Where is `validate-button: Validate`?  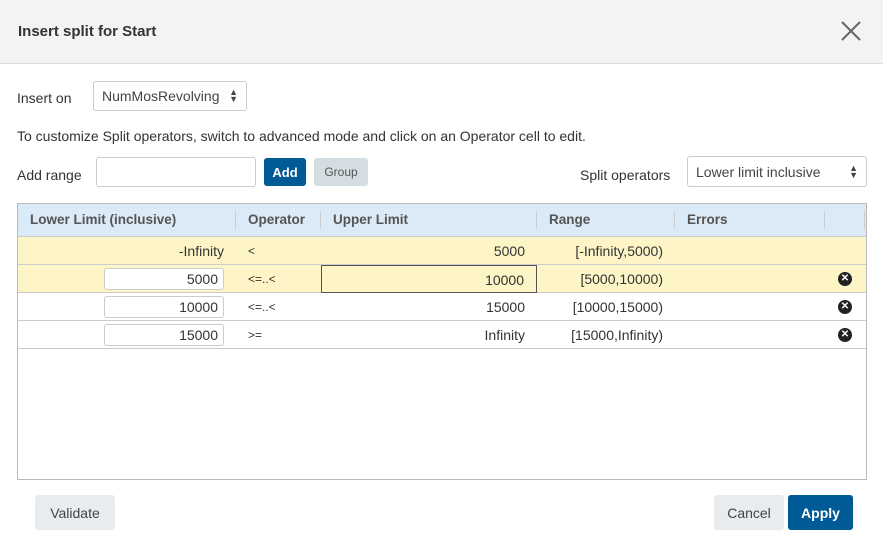
validate-button: Validate is located at coordinates (75, 512).